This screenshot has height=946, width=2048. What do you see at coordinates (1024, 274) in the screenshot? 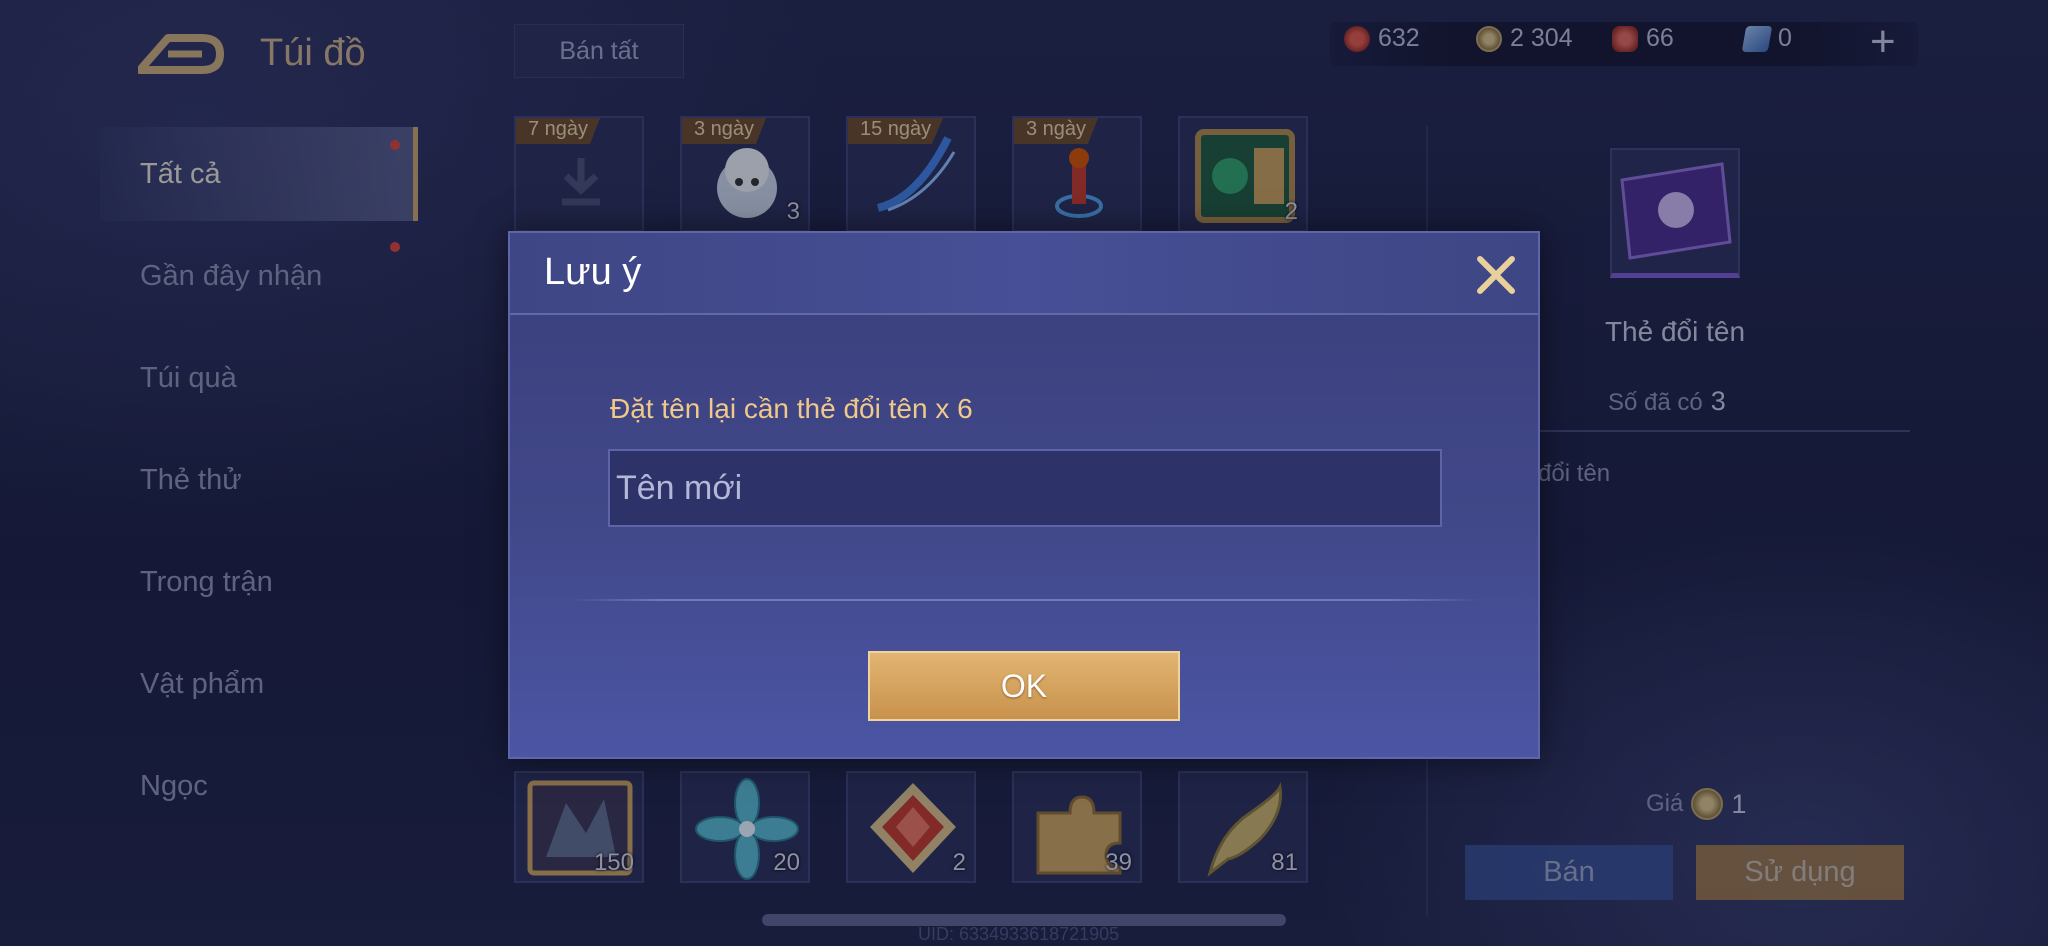
I see `dialog-header: Lưu ý` at bounding box center [1024, 274].